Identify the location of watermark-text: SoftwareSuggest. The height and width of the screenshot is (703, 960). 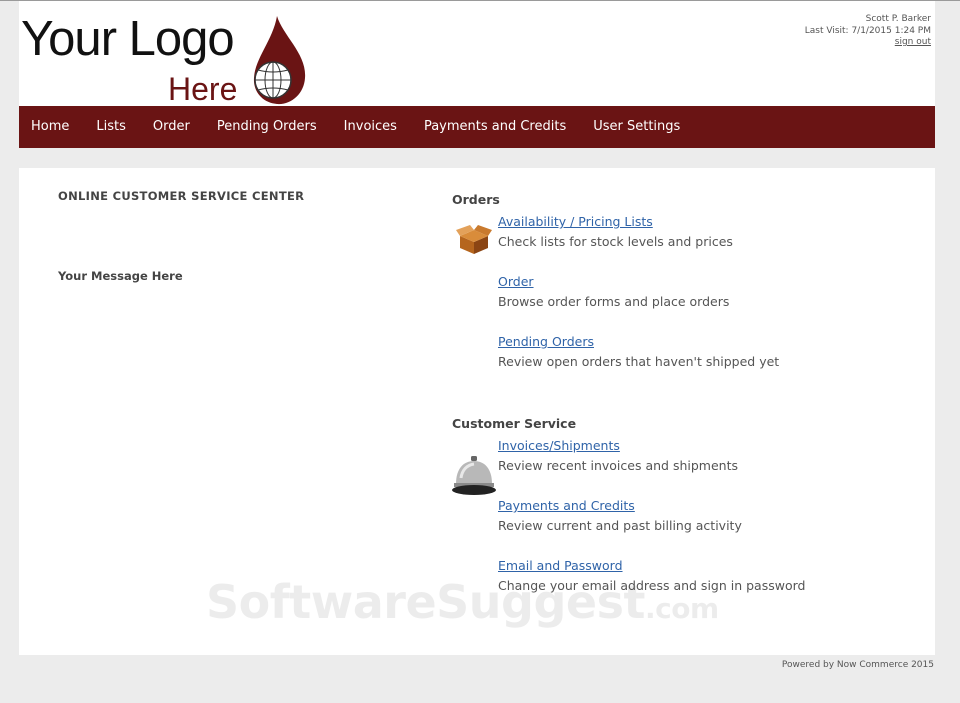
(425, 602).